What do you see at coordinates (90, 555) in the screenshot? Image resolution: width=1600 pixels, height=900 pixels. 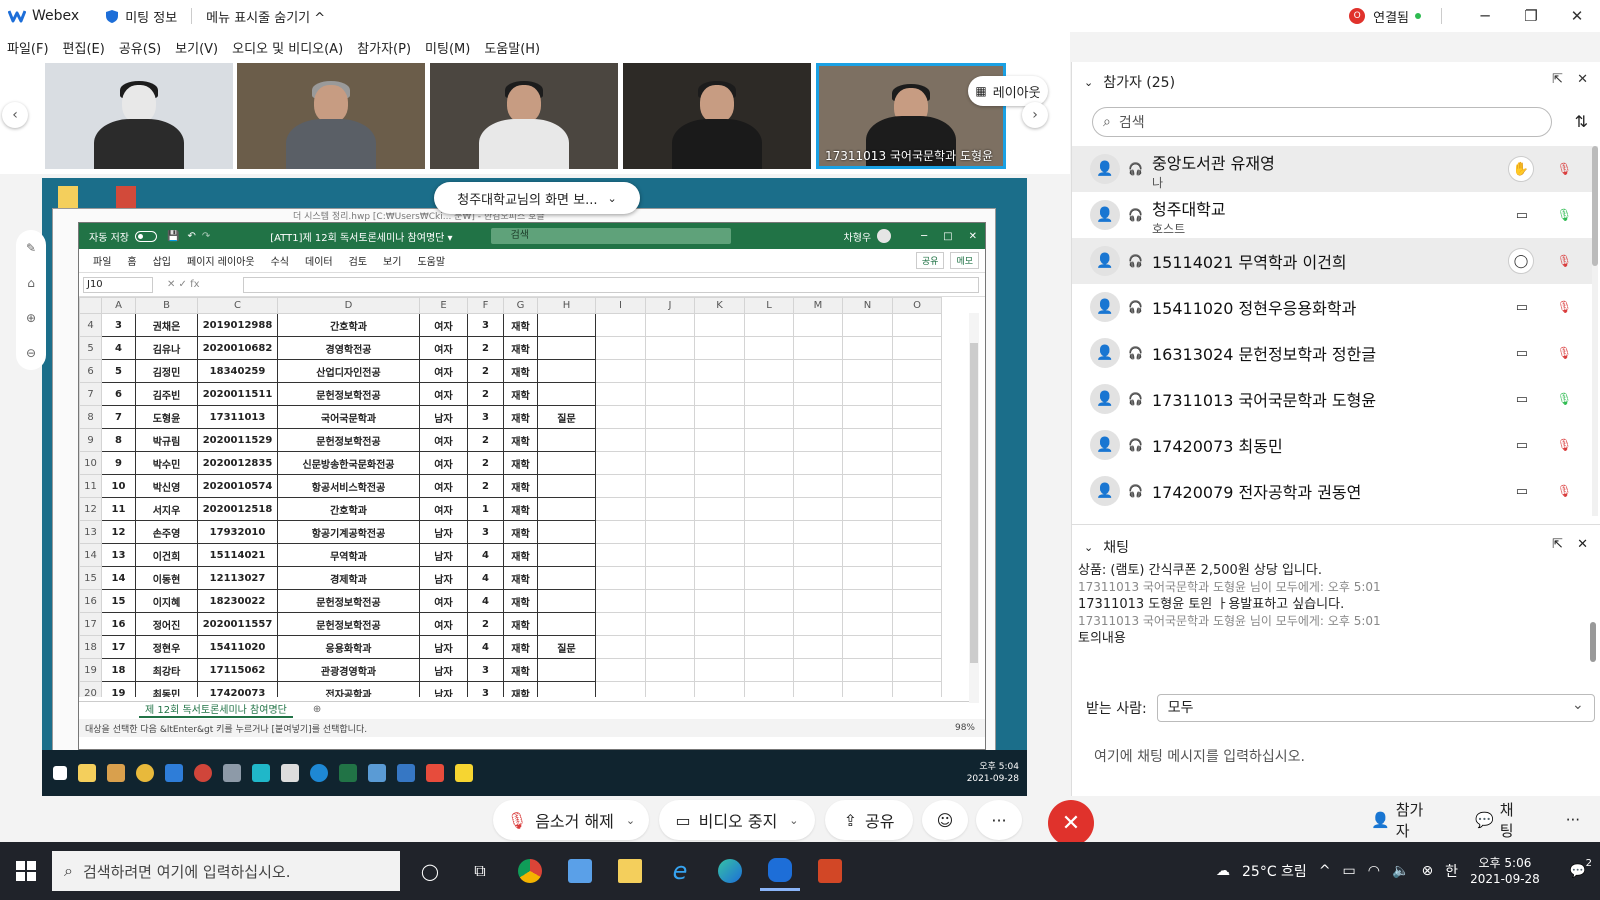 I see `row-number: 14` at bounding box center [90, 555].